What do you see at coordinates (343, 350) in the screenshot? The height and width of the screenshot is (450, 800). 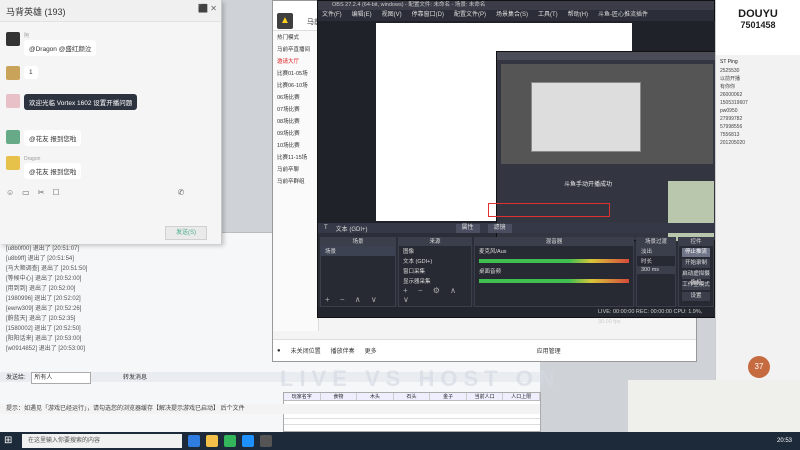 I see `bottom-item: 播放伴奏` at bounding box center [343, 350].